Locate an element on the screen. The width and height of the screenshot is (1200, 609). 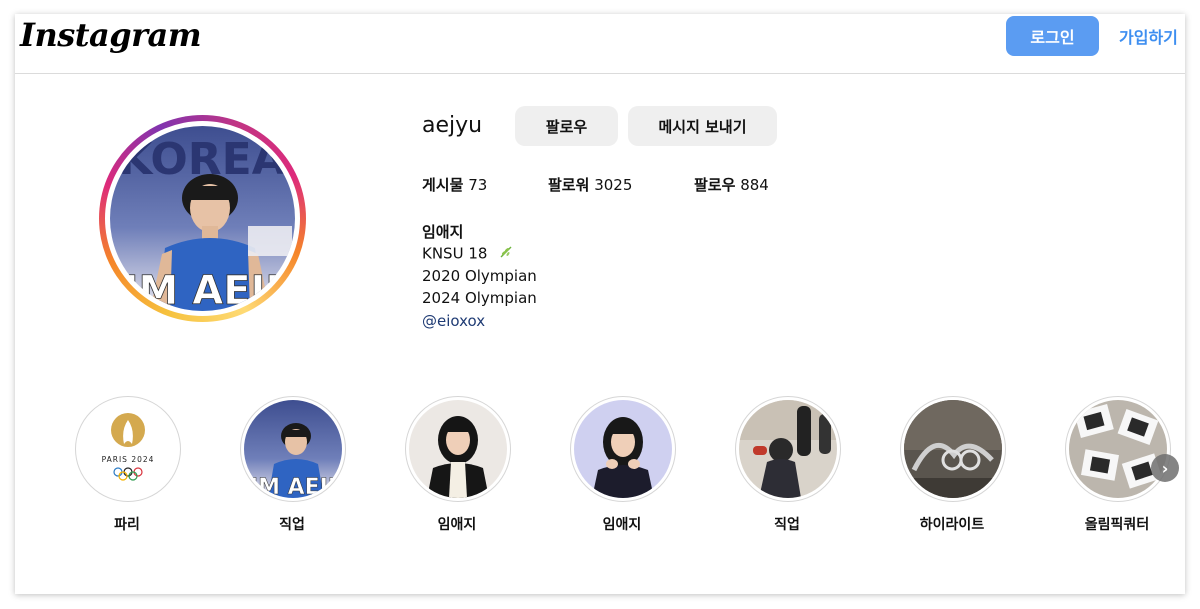
stat-posts: 게시물 73 is located at coordinates (455, 185).